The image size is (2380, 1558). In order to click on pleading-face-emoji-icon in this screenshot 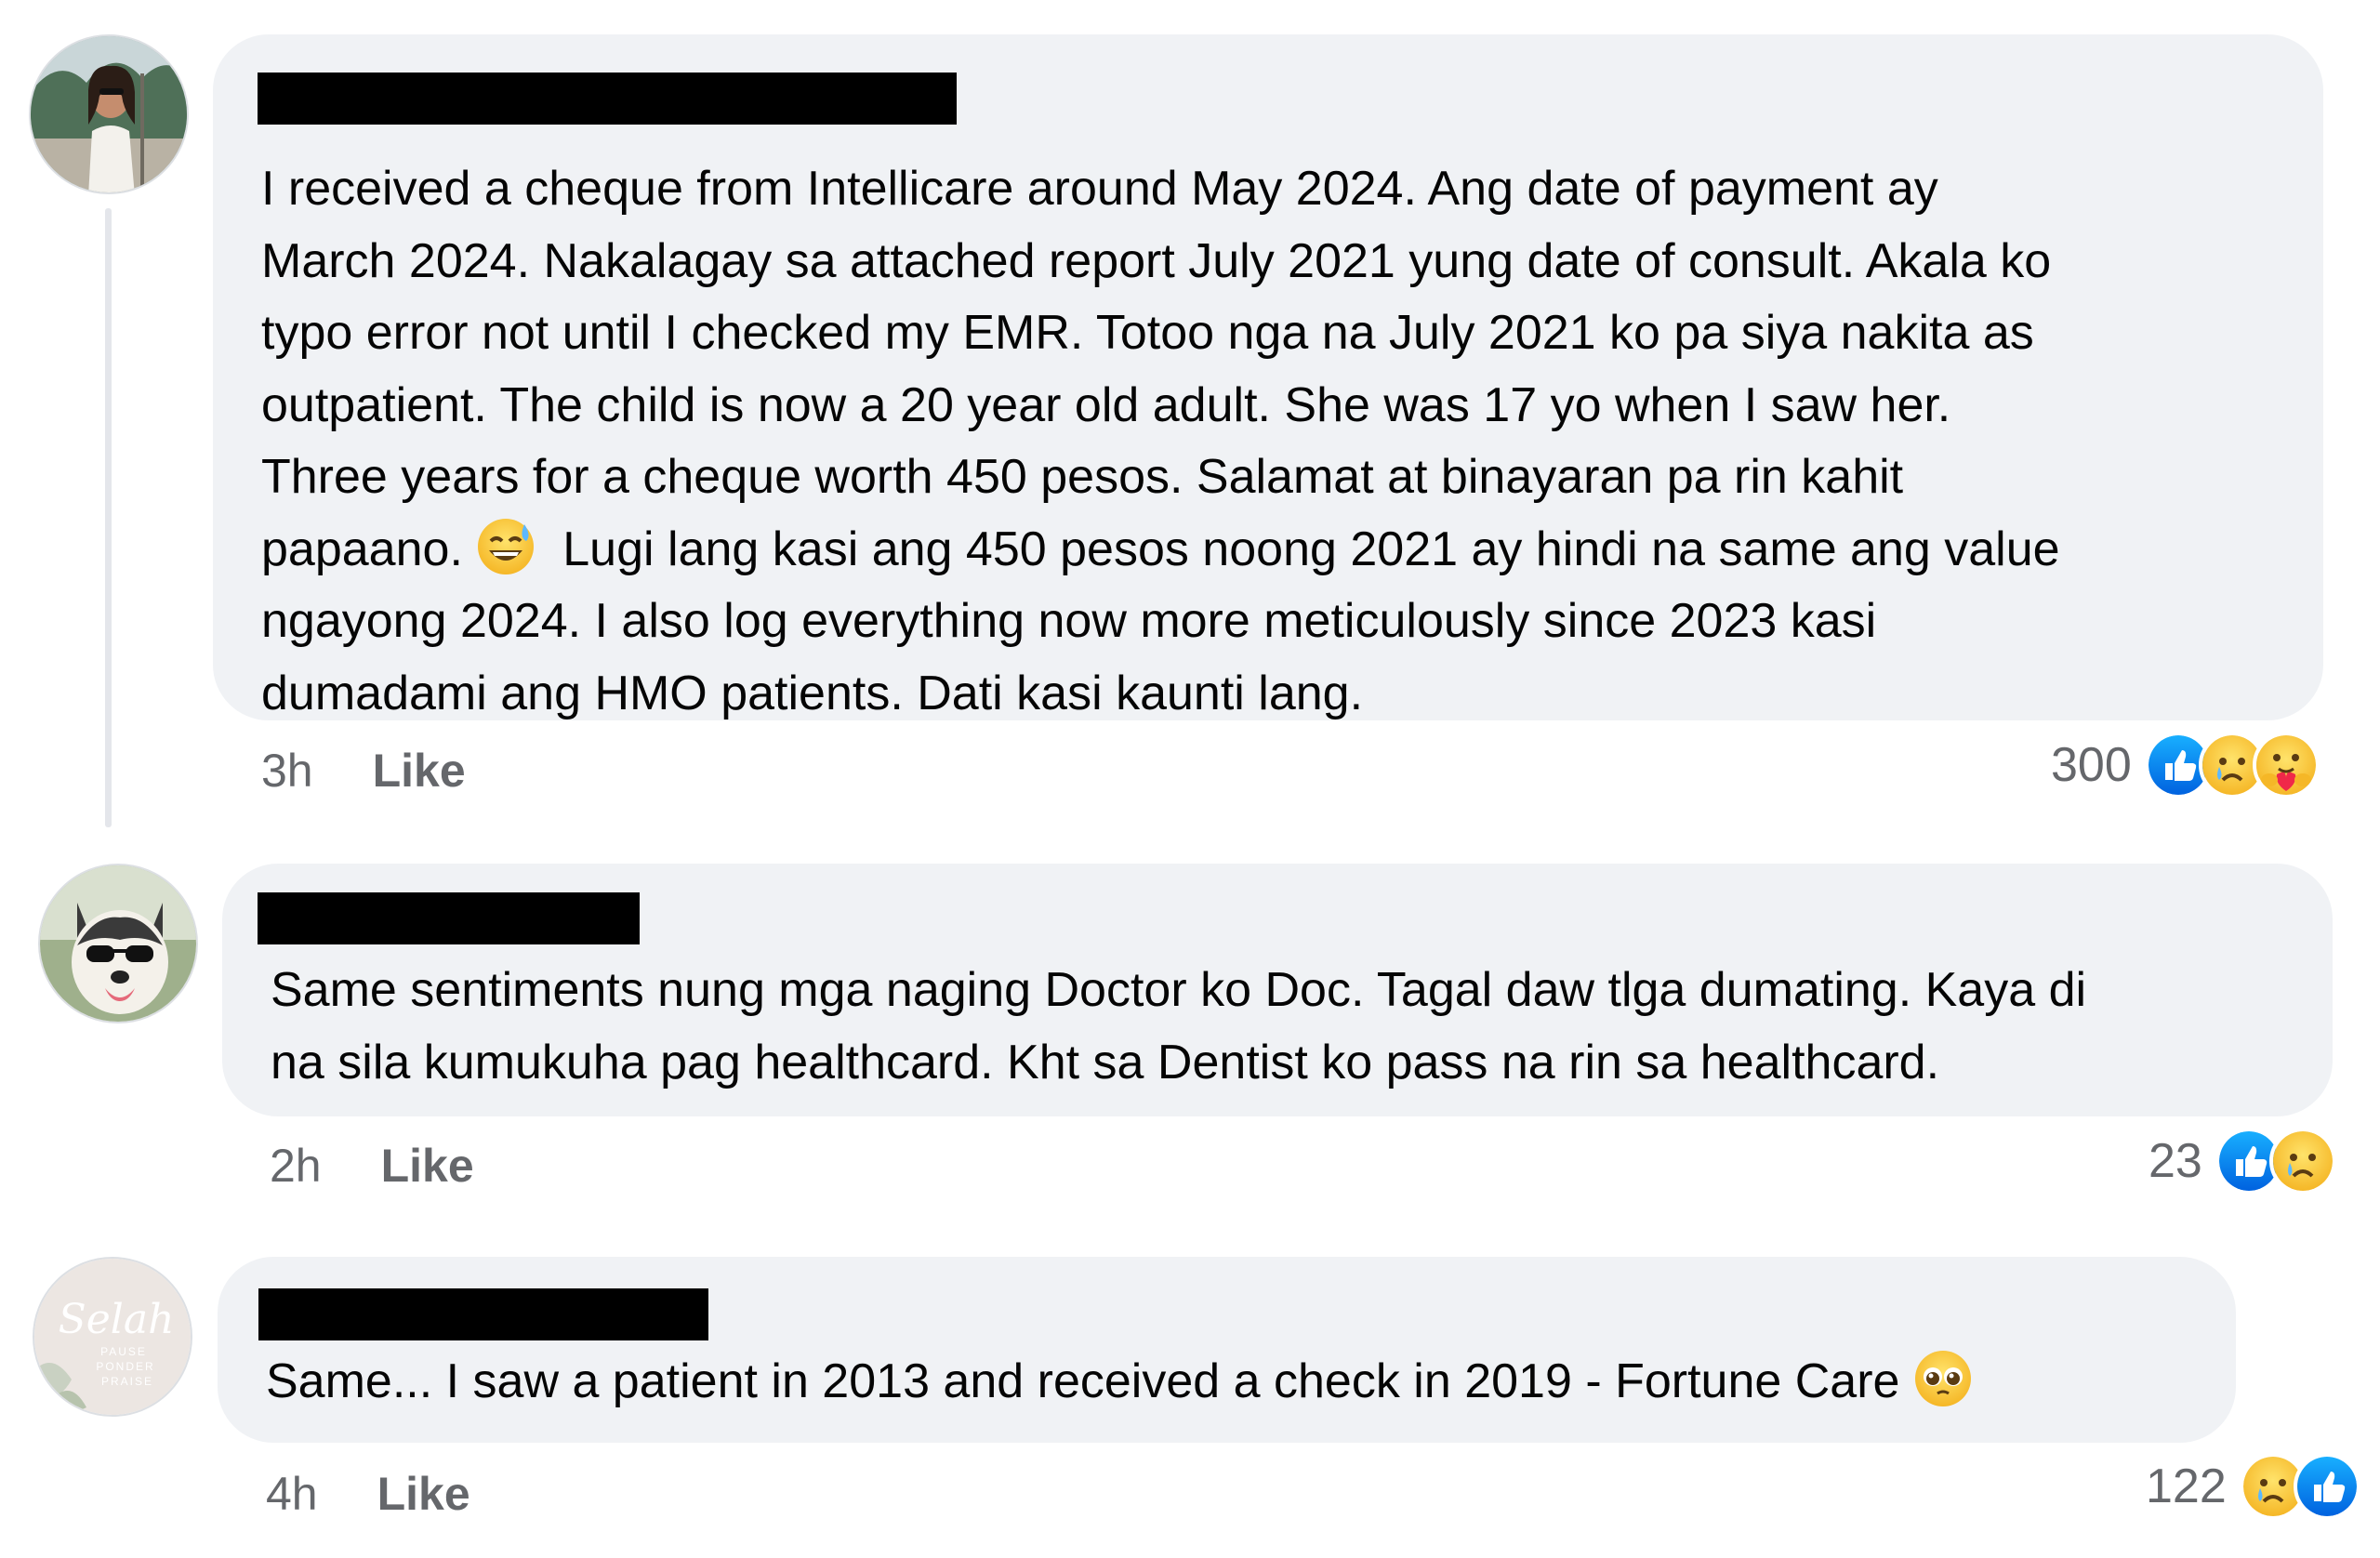, I will do `click(1942, 1378)`.